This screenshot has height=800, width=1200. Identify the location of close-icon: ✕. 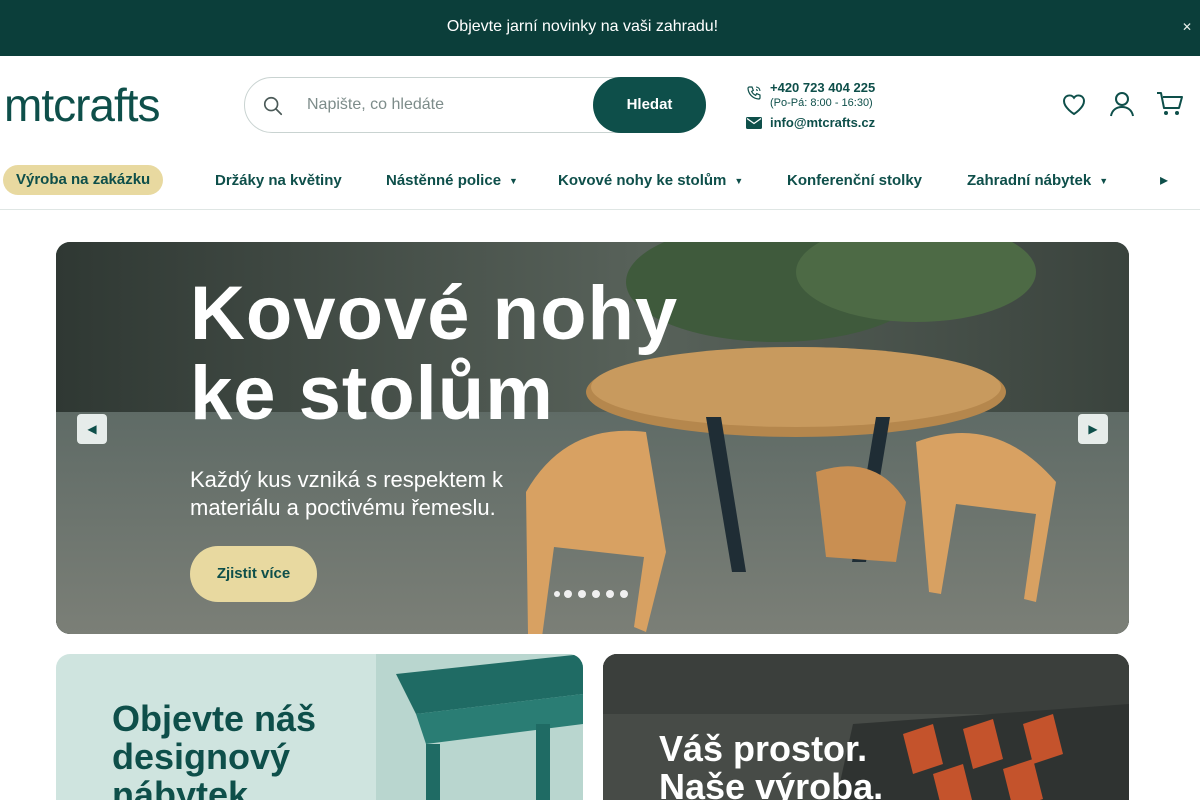
(1187, 27).